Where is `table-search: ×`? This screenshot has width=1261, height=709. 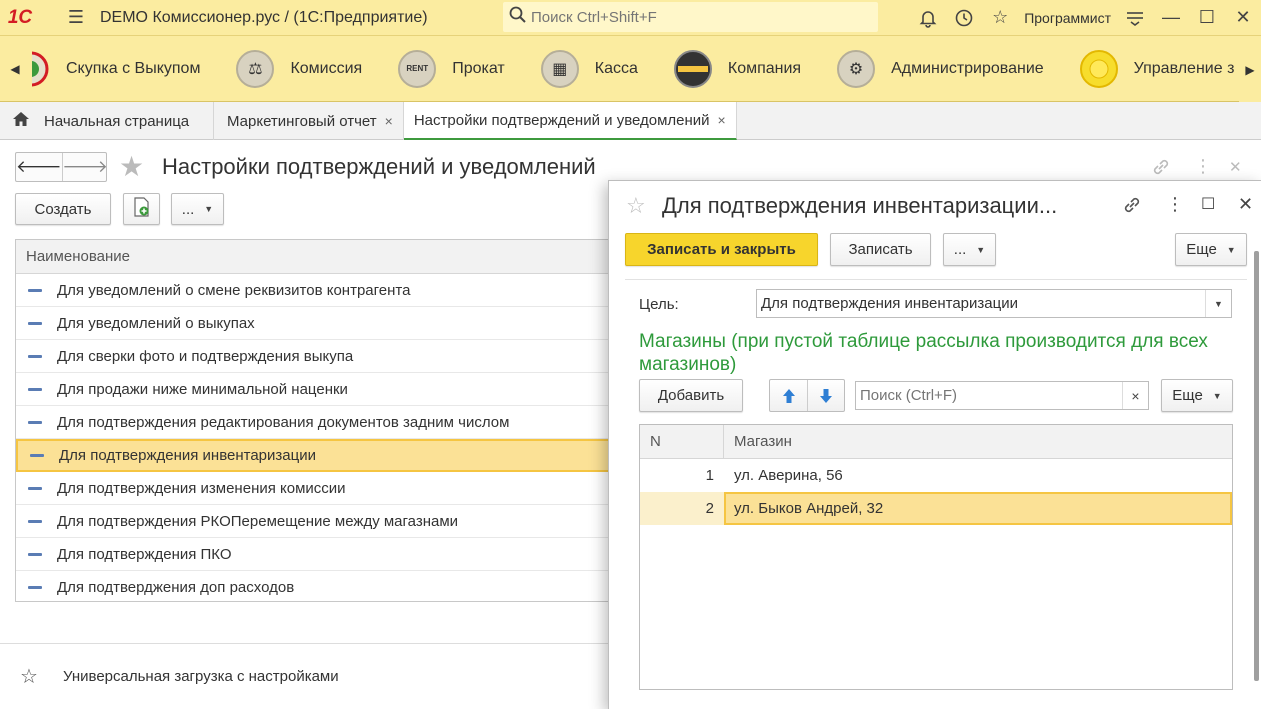
table-search: × is located at coordinates (1002, 395).